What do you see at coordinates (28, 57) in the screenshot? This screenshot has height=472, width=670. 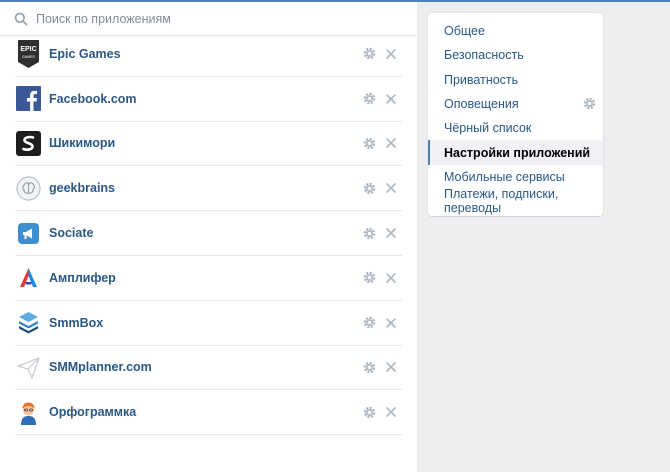 I see `svg-text: GAMES` at bounding box center [28, 57].